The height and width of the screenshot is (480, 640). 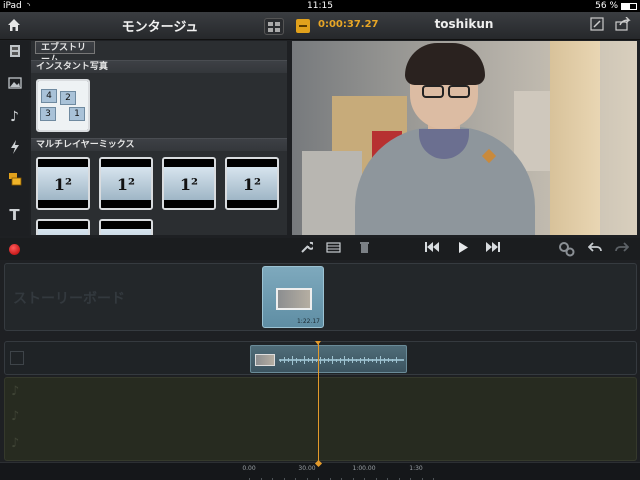 I want to click on audio-waveform, so click(x=341, y=360).